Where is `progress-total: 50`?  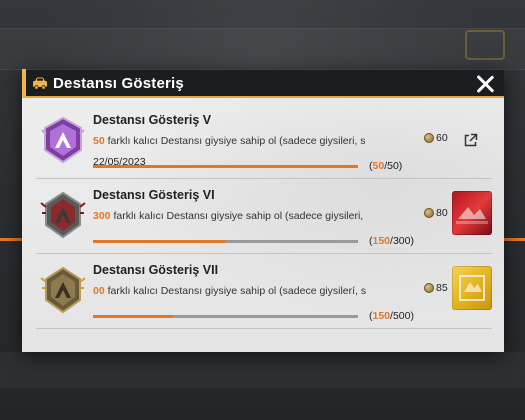 progress-total: 50 is located at coordinates (393, 166).